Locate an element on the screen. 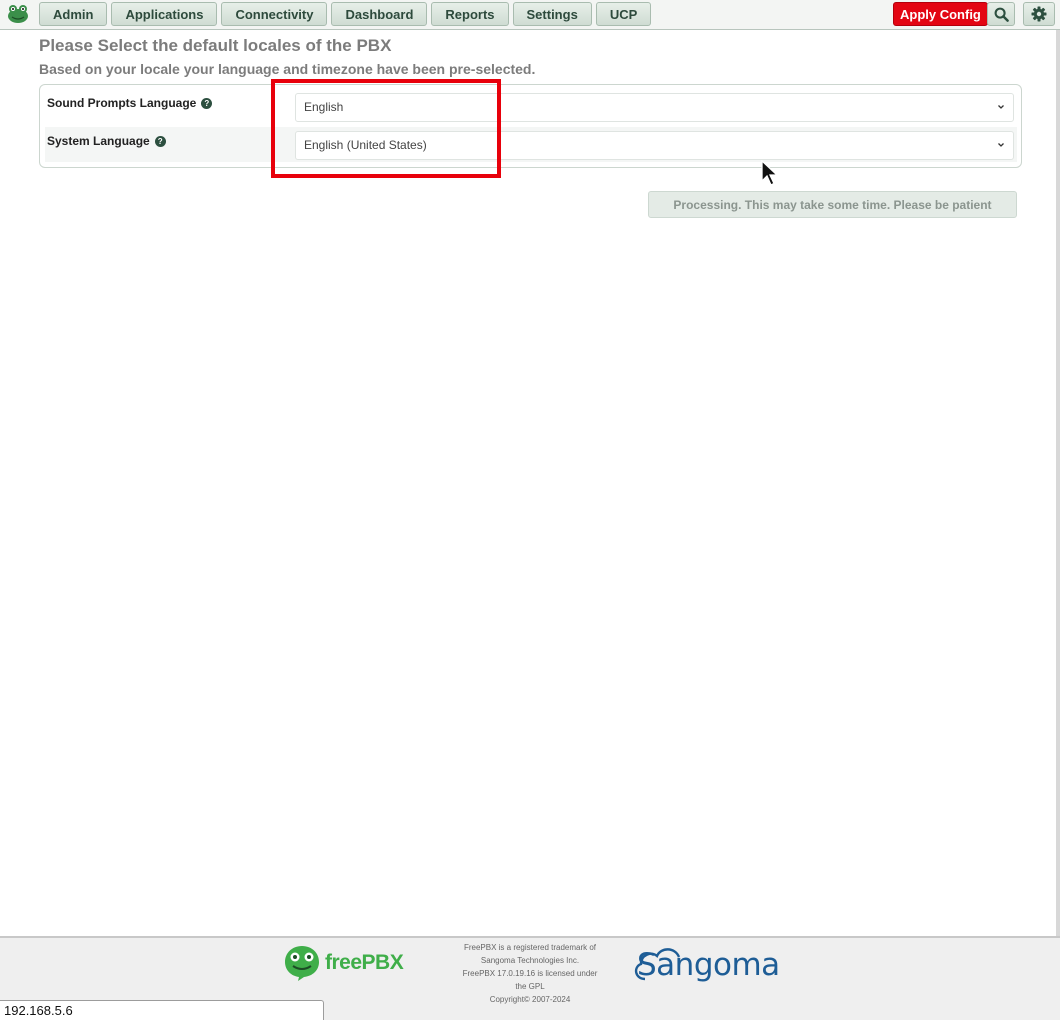 The height and width of the screenshot is (1021, 1060). search-icon is located at coordinates (1001, 14).